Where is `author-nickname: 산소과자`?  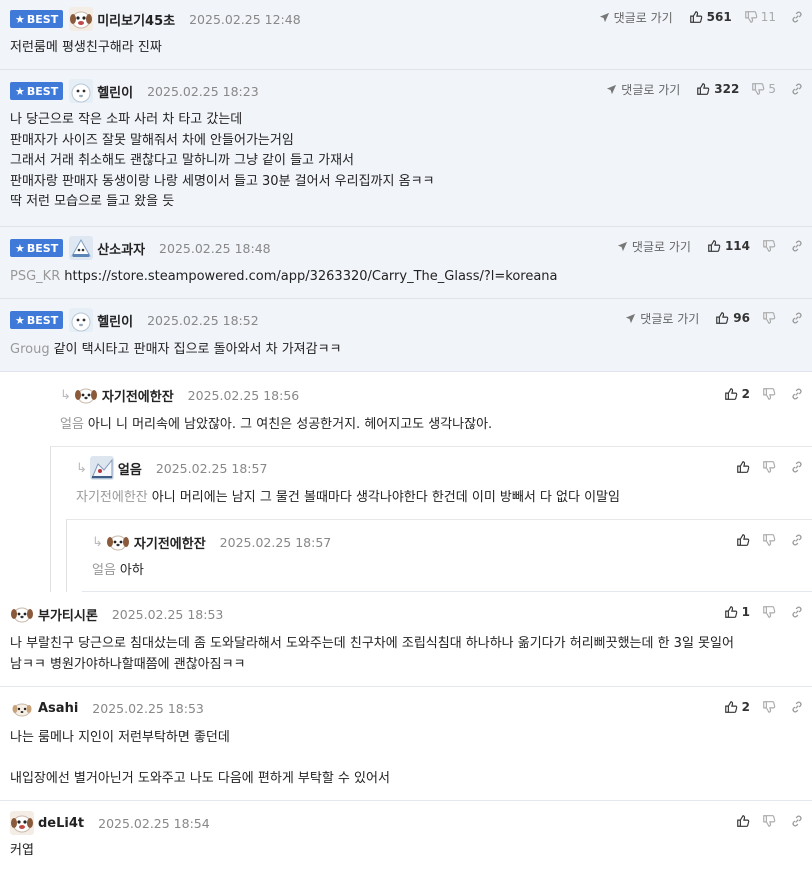
author-nickname: 산소과자 is located at coordinates (121, 248).